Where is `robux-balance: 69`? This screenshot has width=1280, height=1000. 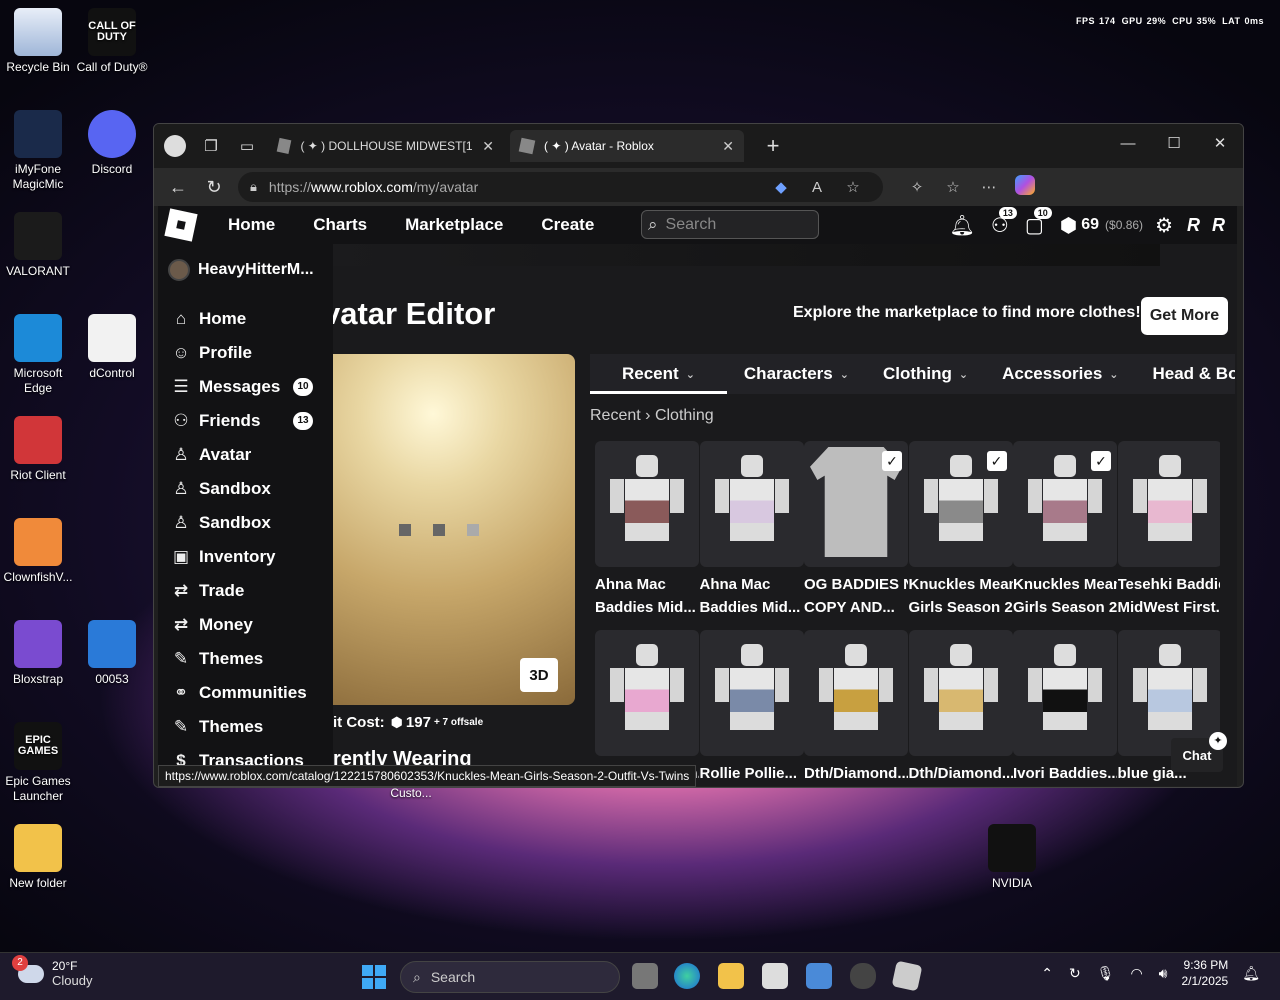
robux-balance: 69 is located at coordinates (1090, 225).